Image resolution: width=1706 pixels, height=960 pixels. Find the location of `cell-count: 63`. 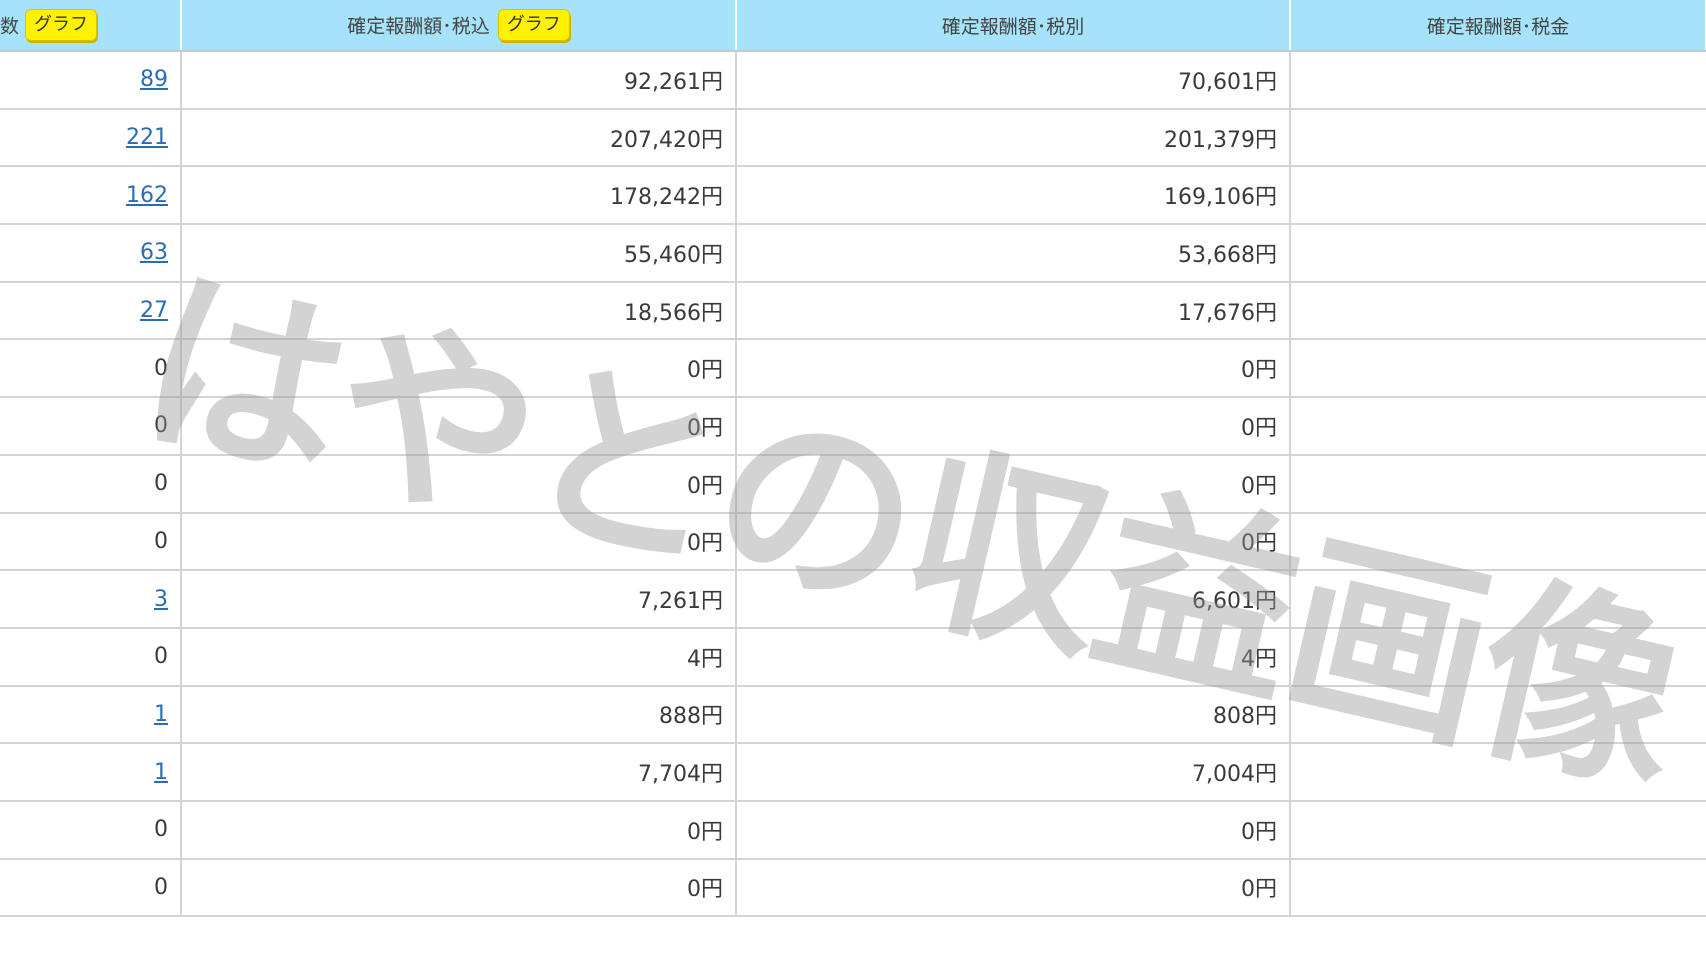

cell-count: 63 is located at coordinates (91, 253).